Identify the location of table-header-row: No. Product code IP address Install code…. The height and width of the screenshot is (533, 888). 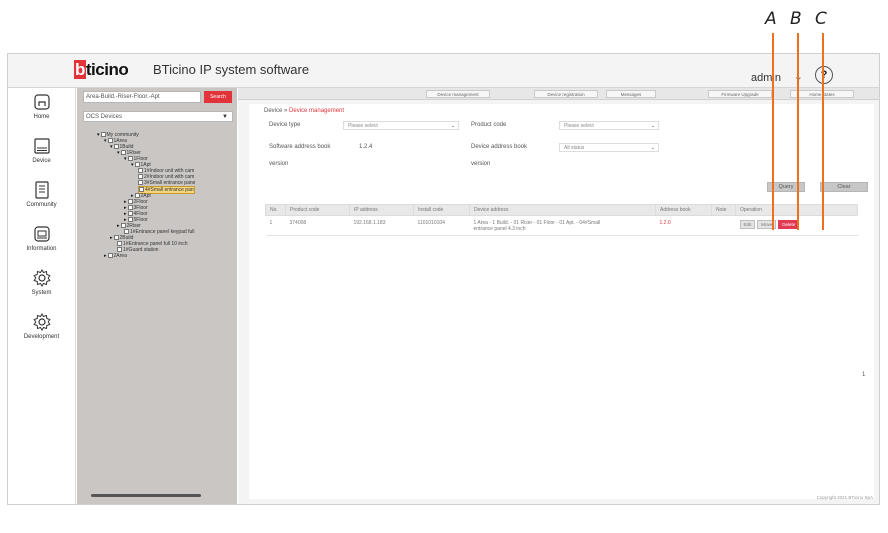
(561, 210).